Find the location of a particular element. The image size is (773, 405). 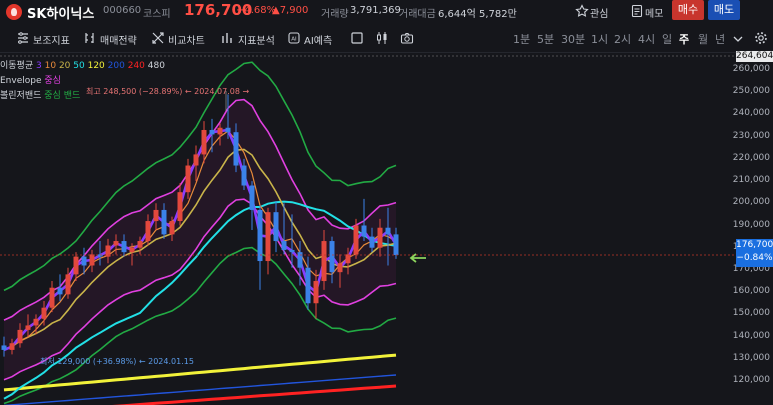

ma-120: 120 is located at coordinates (96, 66).